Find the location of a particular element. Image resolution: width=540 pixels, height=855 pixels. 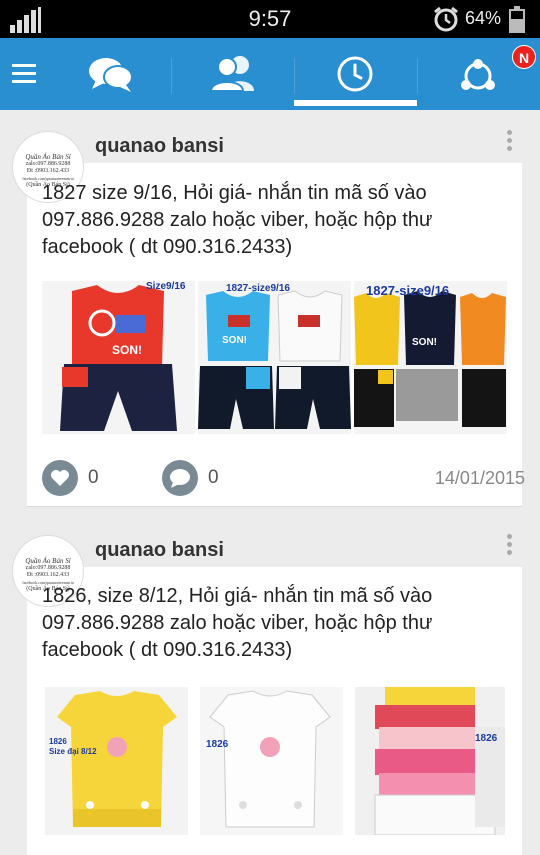

comment-count: 0 is located at coordinates (213, 477).